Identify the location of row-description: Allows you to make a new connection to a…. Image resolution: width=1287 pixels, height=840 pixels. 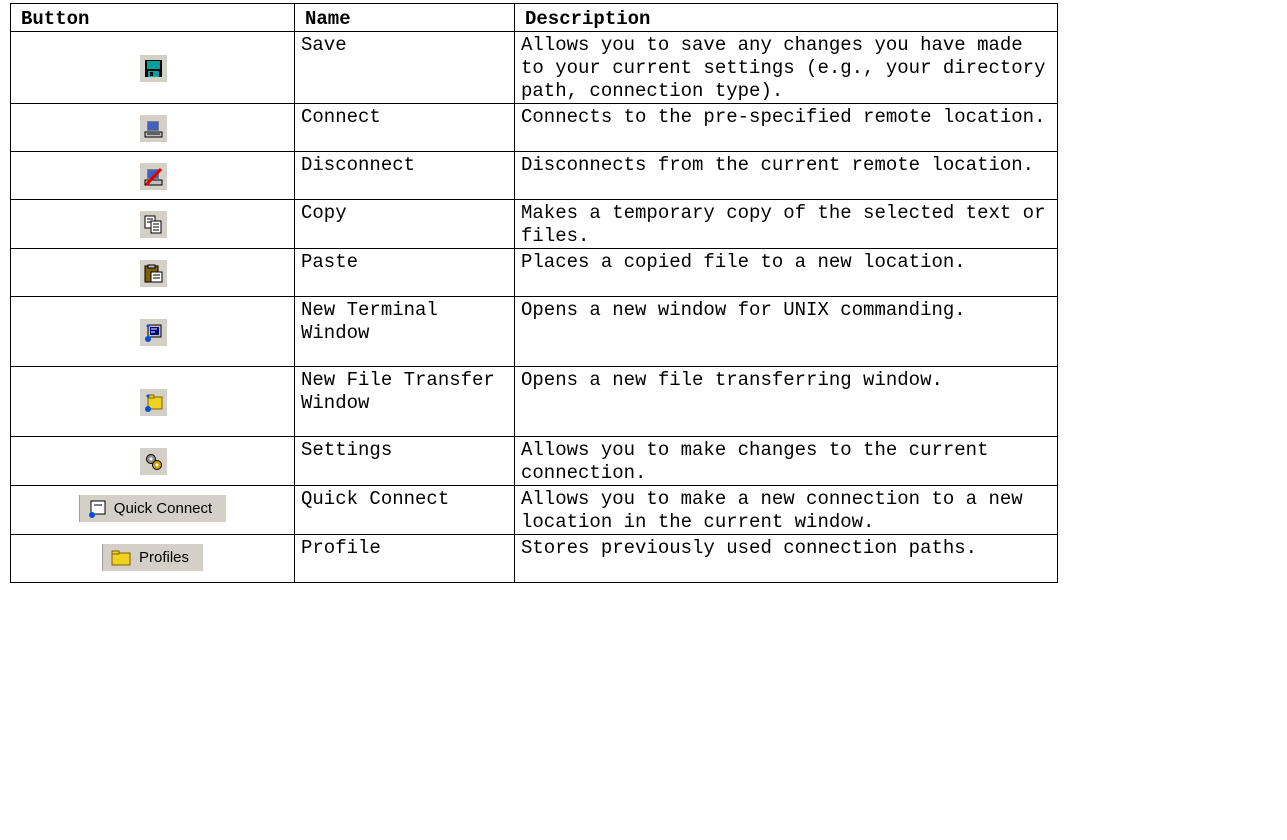
(786, 510).